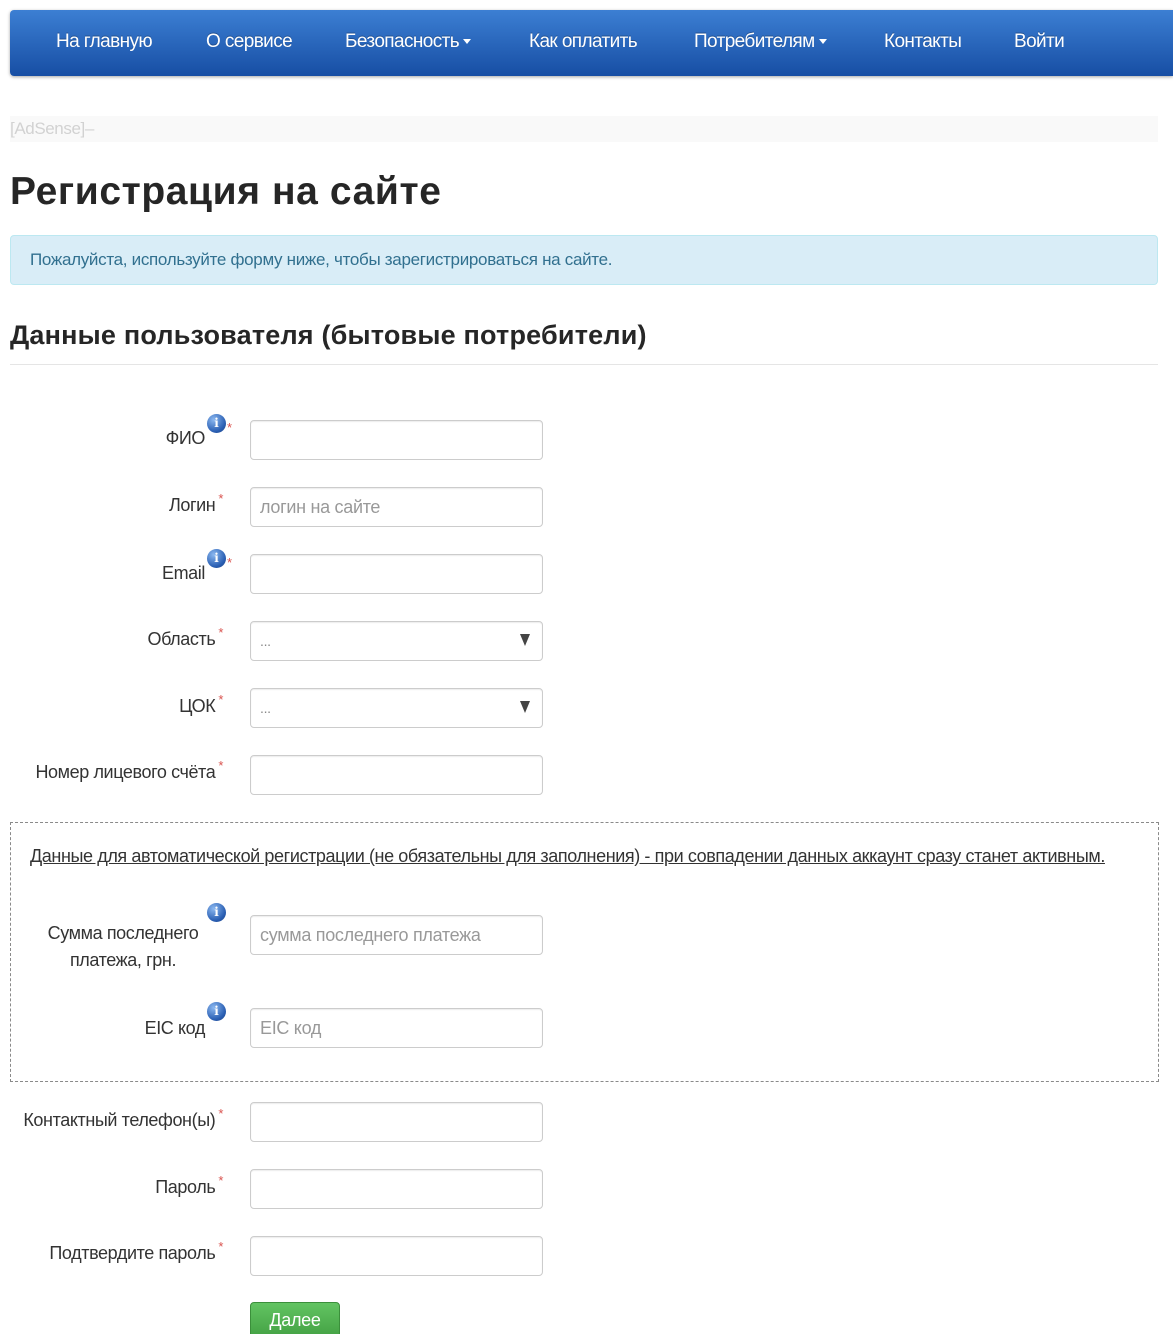 The width and height of the screenshot is (1173, 1334). I want to click on section-divider, so click(584, 364).